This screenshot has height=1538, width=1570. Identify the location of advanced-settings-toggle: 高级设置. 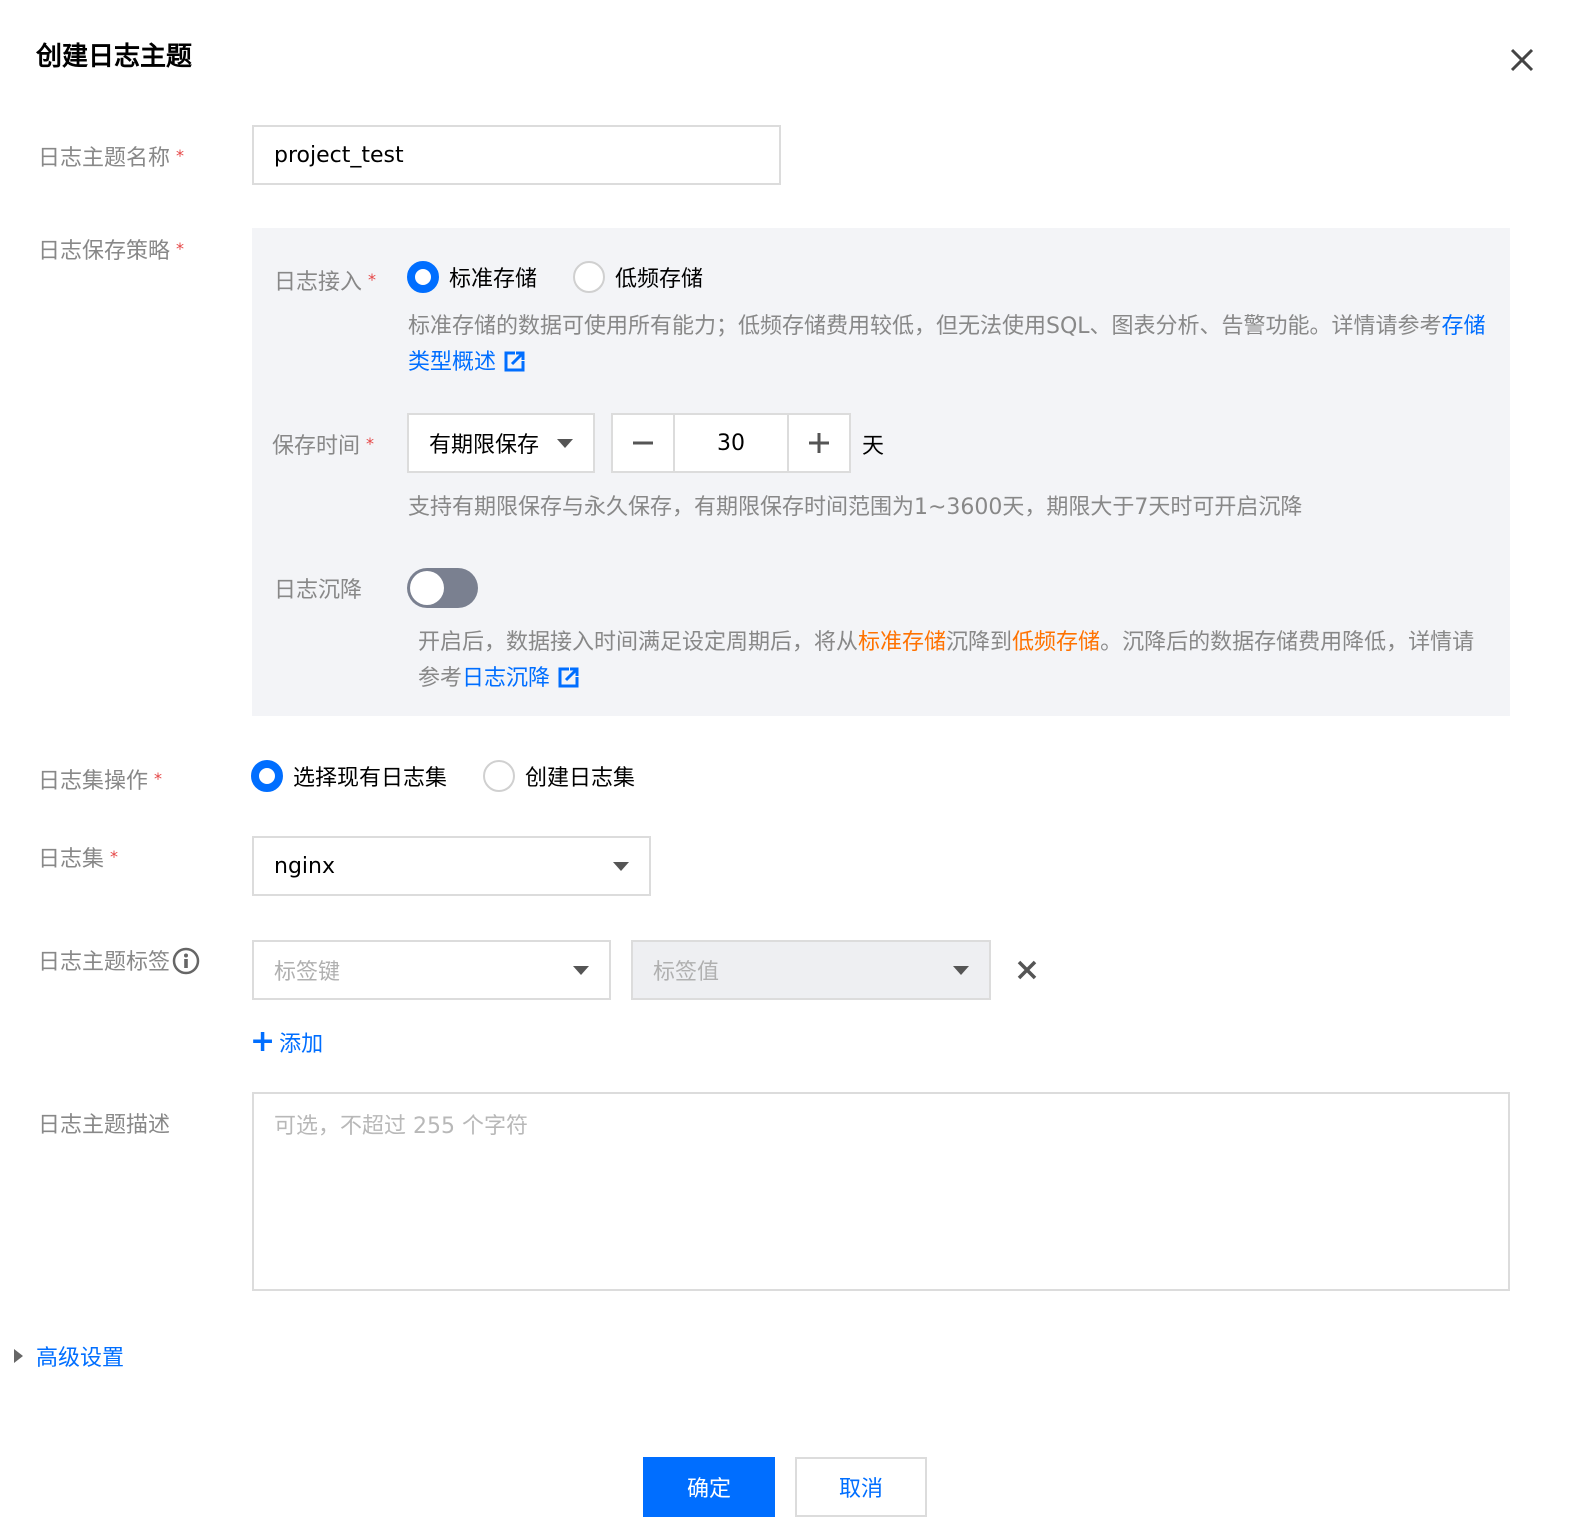
(69, 1356).